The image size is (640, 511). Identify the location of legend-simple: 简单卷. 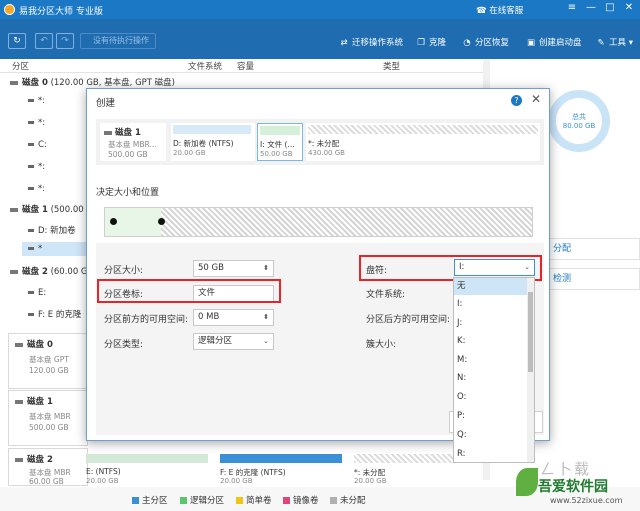
(254, 500).